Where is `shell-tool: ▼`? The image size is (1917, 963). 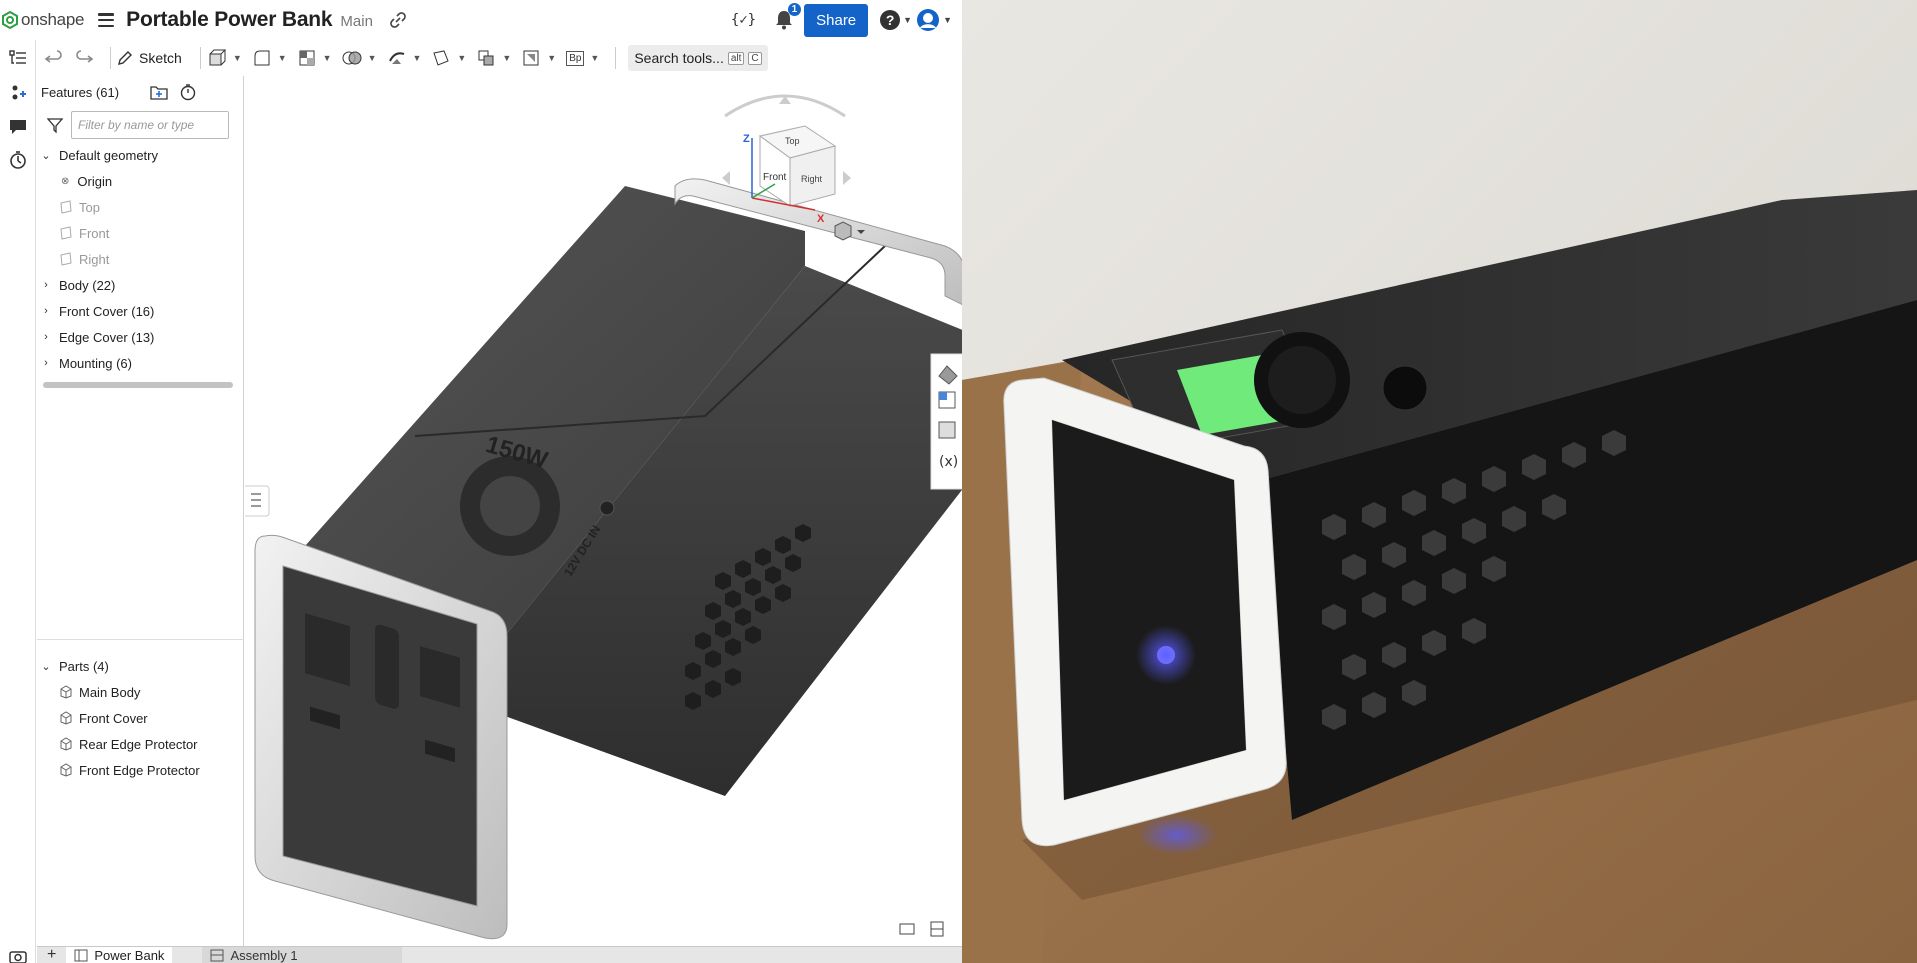
shell-tool: ▼ is located at coordinates (314, 58).